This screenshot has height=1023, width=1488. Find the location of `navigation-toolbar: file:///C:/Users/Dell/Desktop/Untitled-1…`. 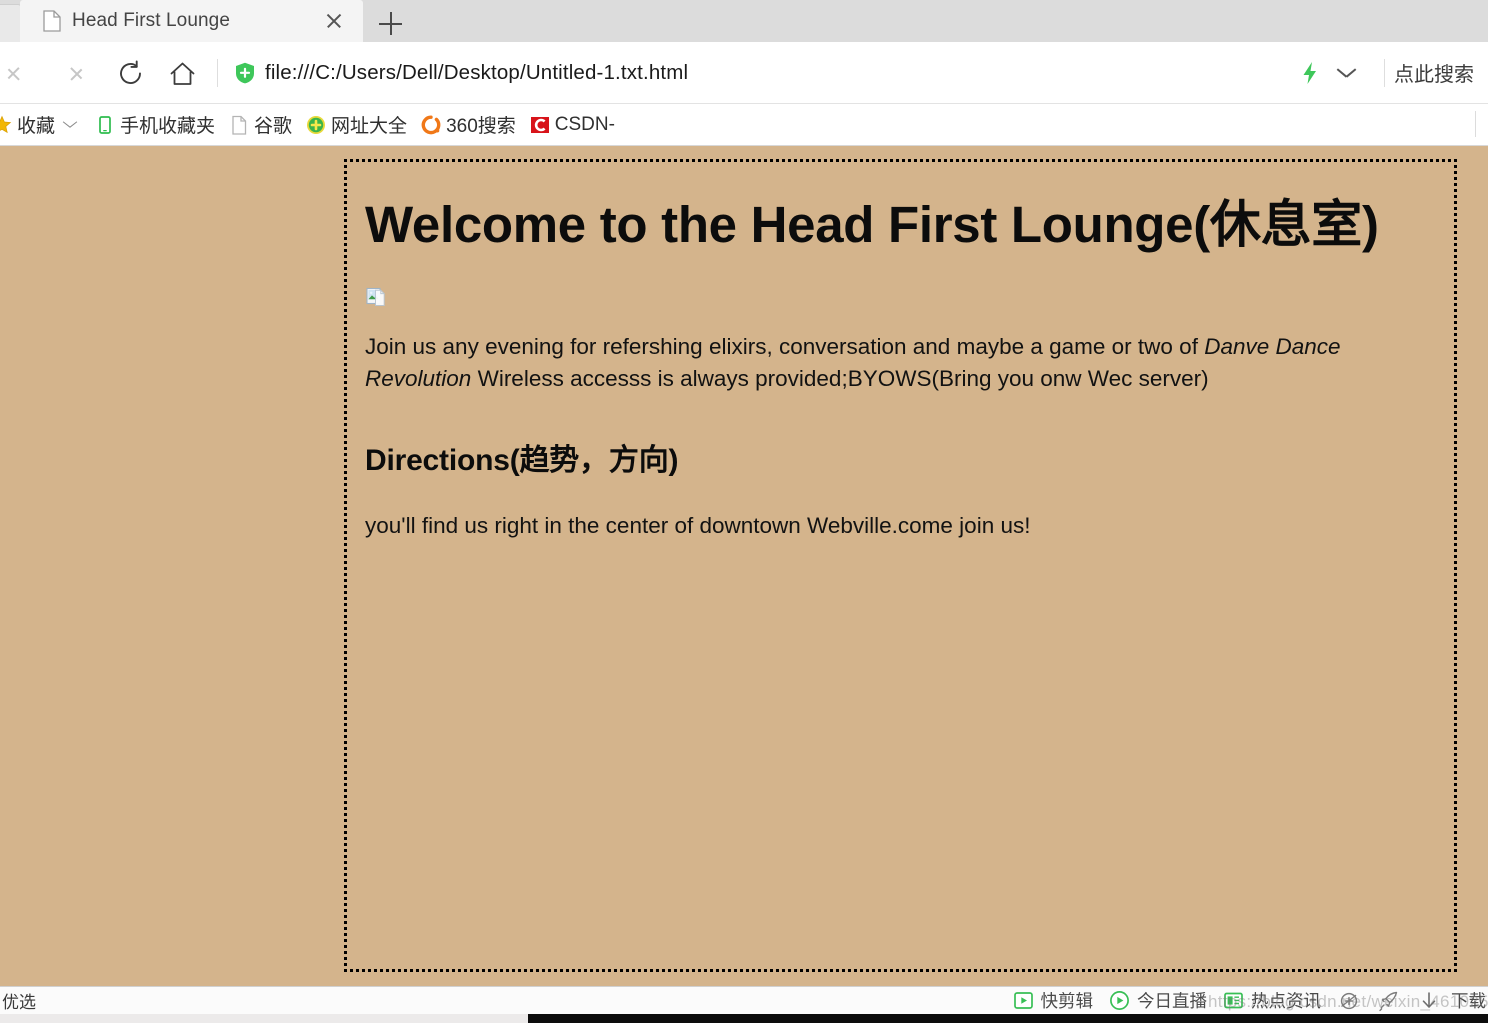

navigation-toolbar: file:///C:/Users/Dell/Desktop/Untitled-1… is located at coordinates (744, 73).